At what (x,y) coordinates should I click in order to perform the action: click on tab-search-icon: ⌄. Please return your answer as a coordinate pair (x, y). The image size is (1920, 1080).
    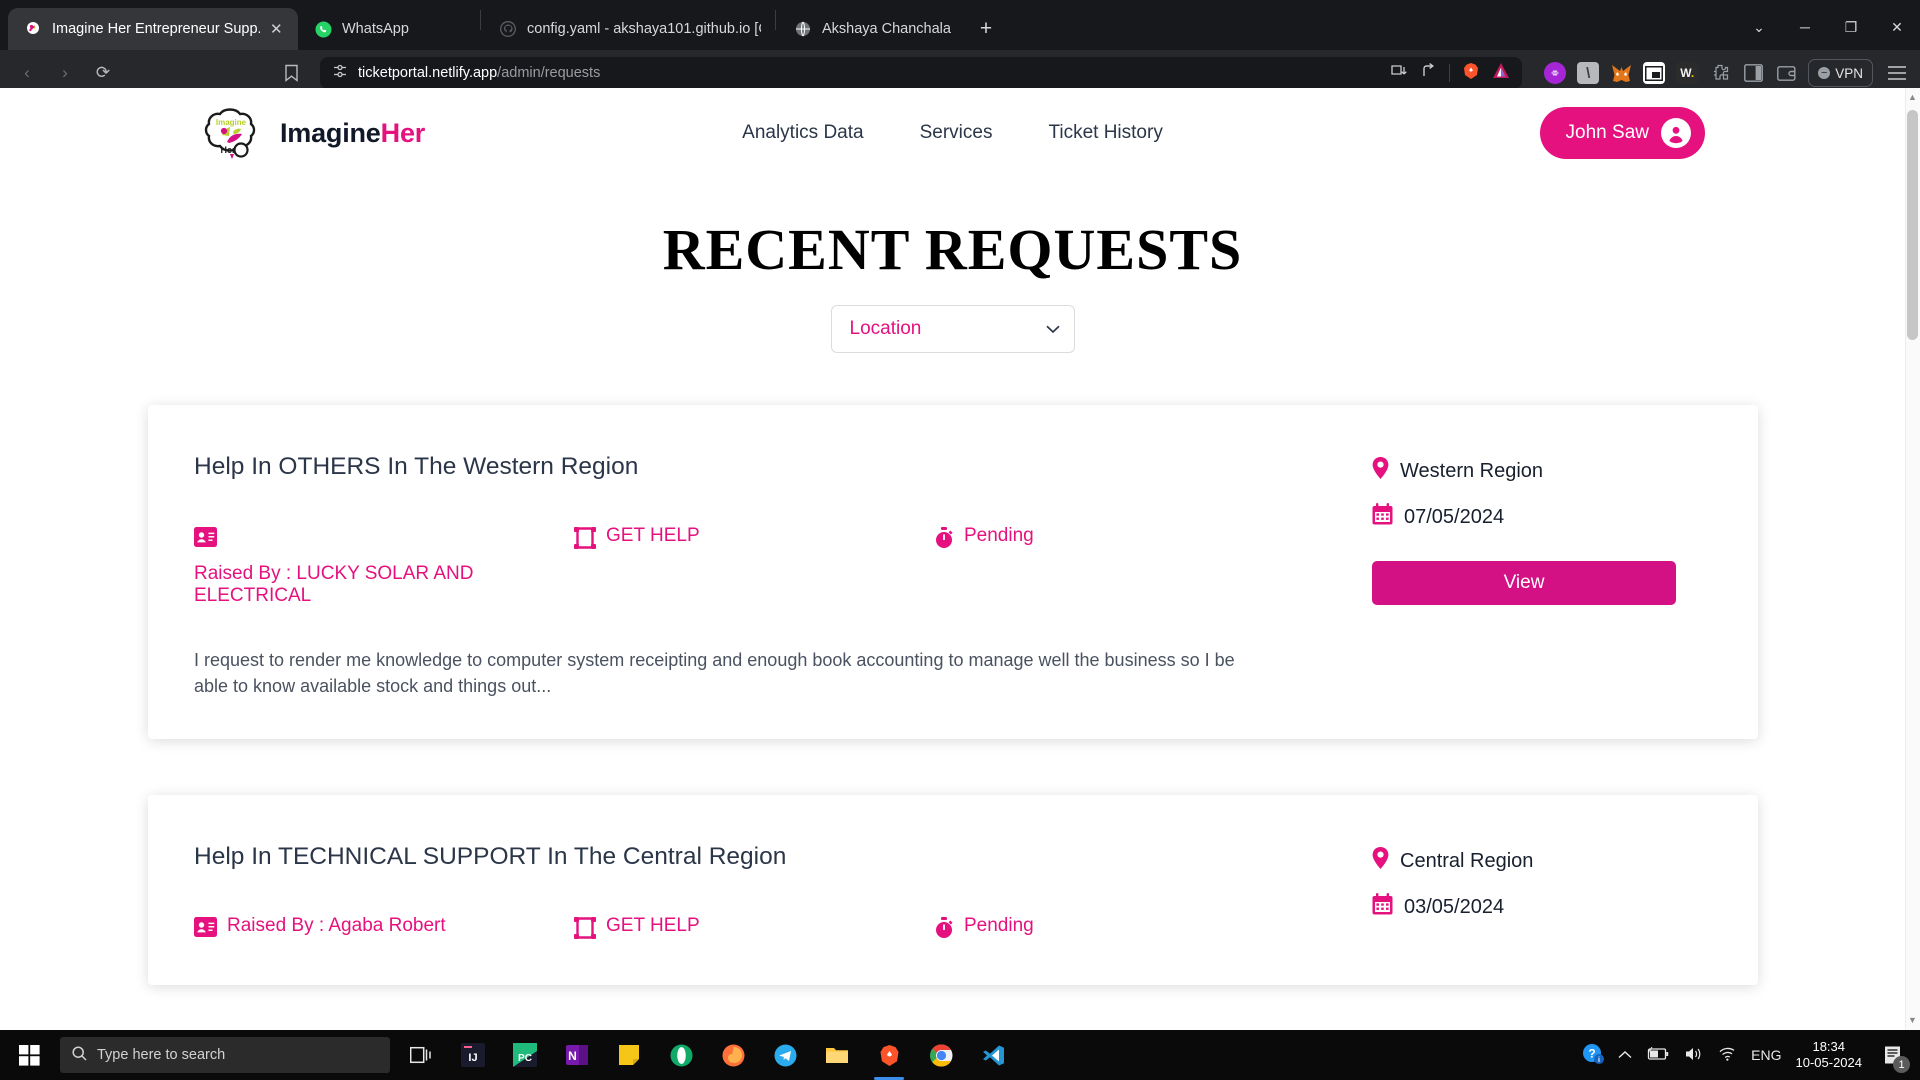
    Looking at the image, I should click on (1759, 27).